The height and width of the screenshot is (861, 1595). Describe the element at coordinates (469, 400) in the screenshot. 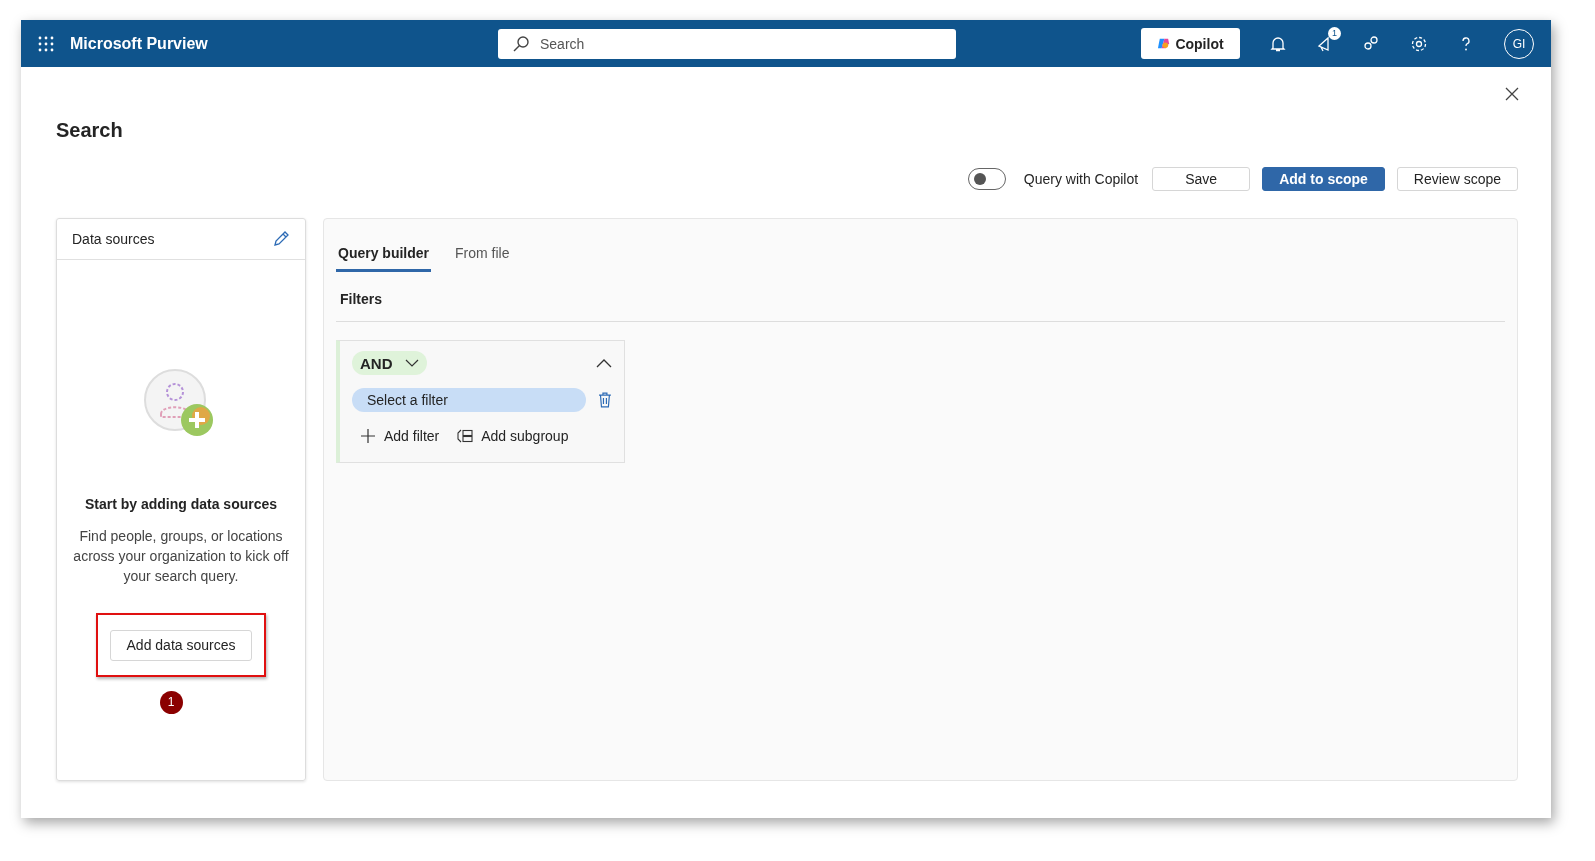

I see `filter-select: Select a filter` at that location.